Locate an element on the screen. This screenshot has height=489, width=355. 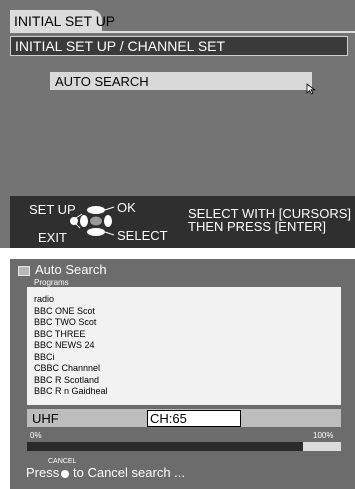
list-item: BBC THREE is located at coordinates (60, 333).